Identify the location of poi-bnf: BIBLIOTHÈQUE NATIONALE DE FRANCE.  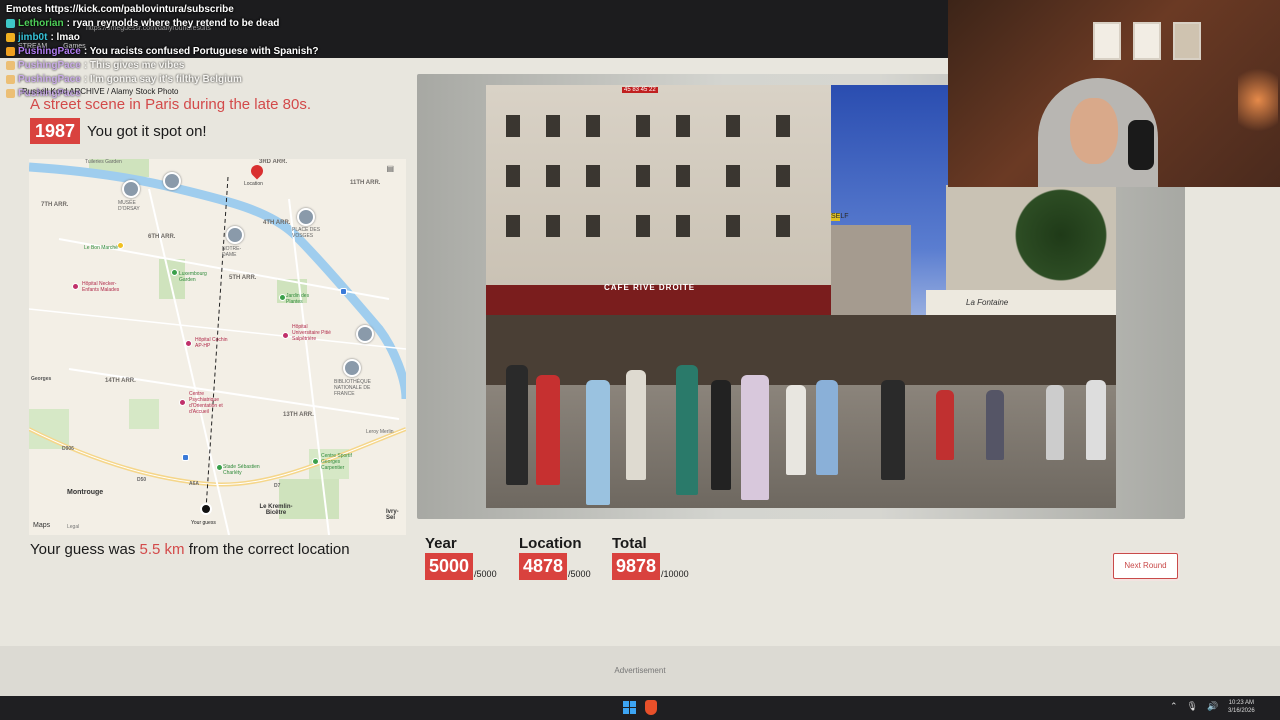
(352, 388).